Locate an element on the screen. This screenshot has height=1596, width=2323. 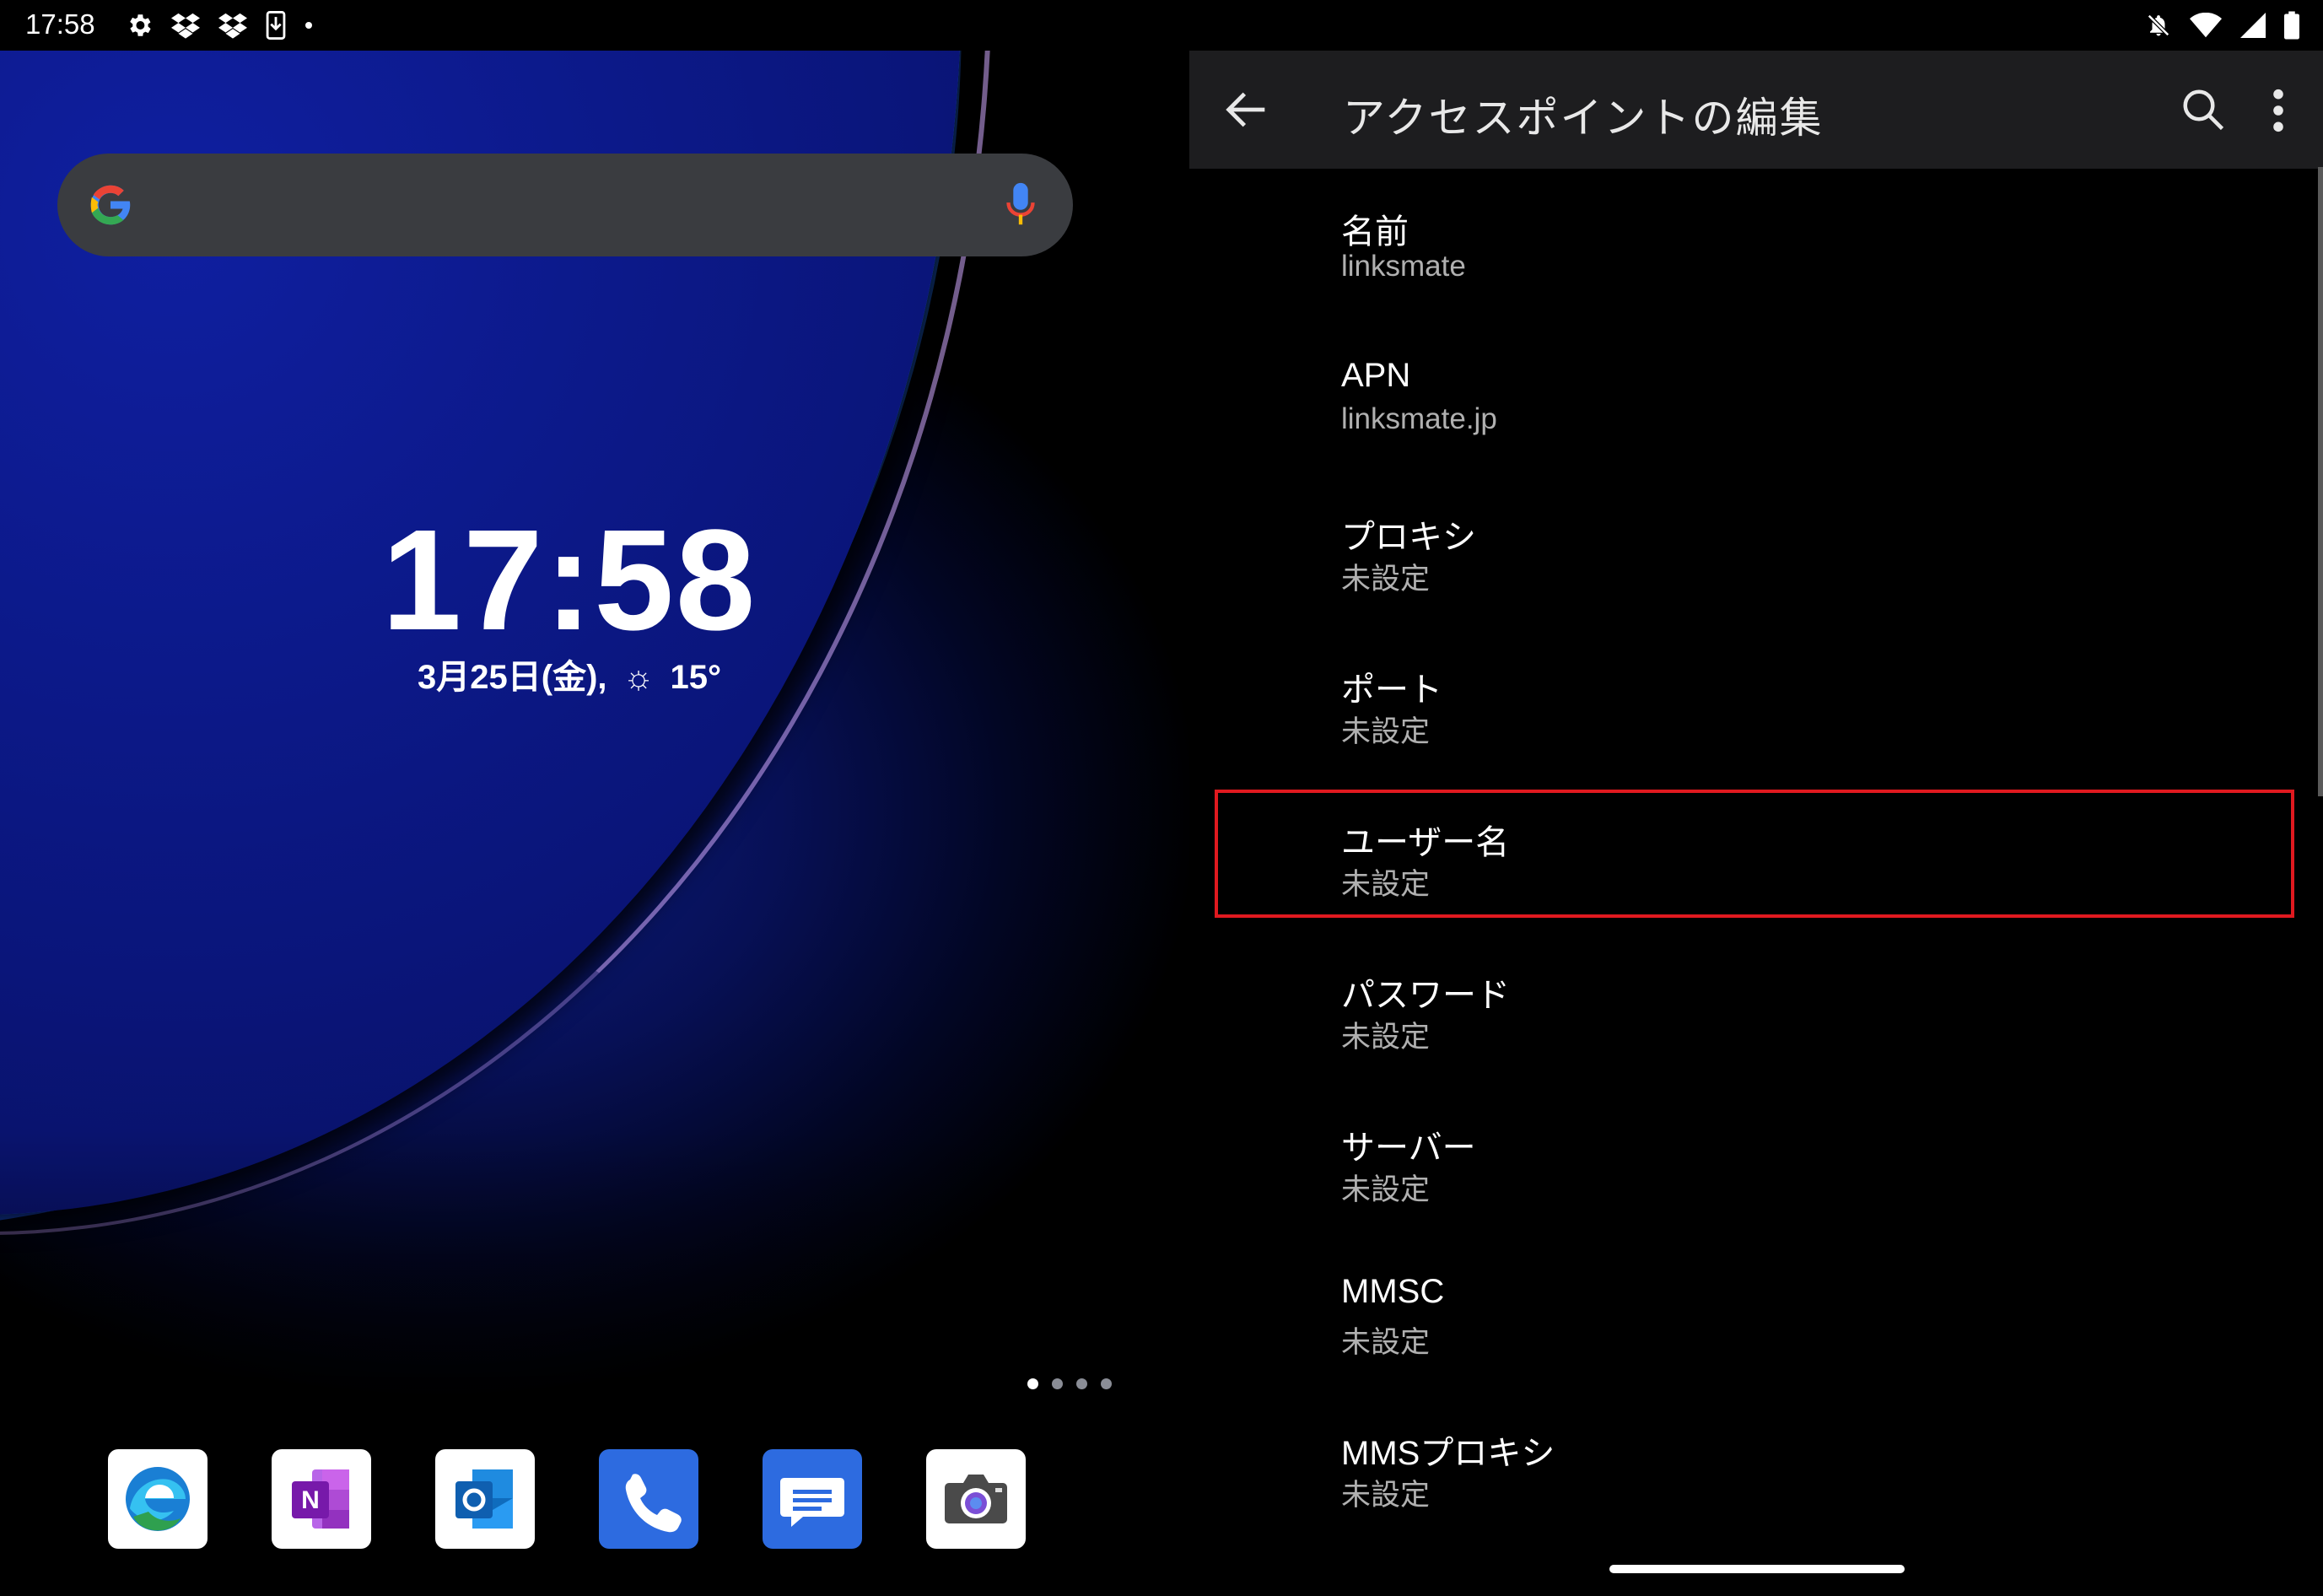
pref-title: パスワード is located at coordinates (1425, 996).